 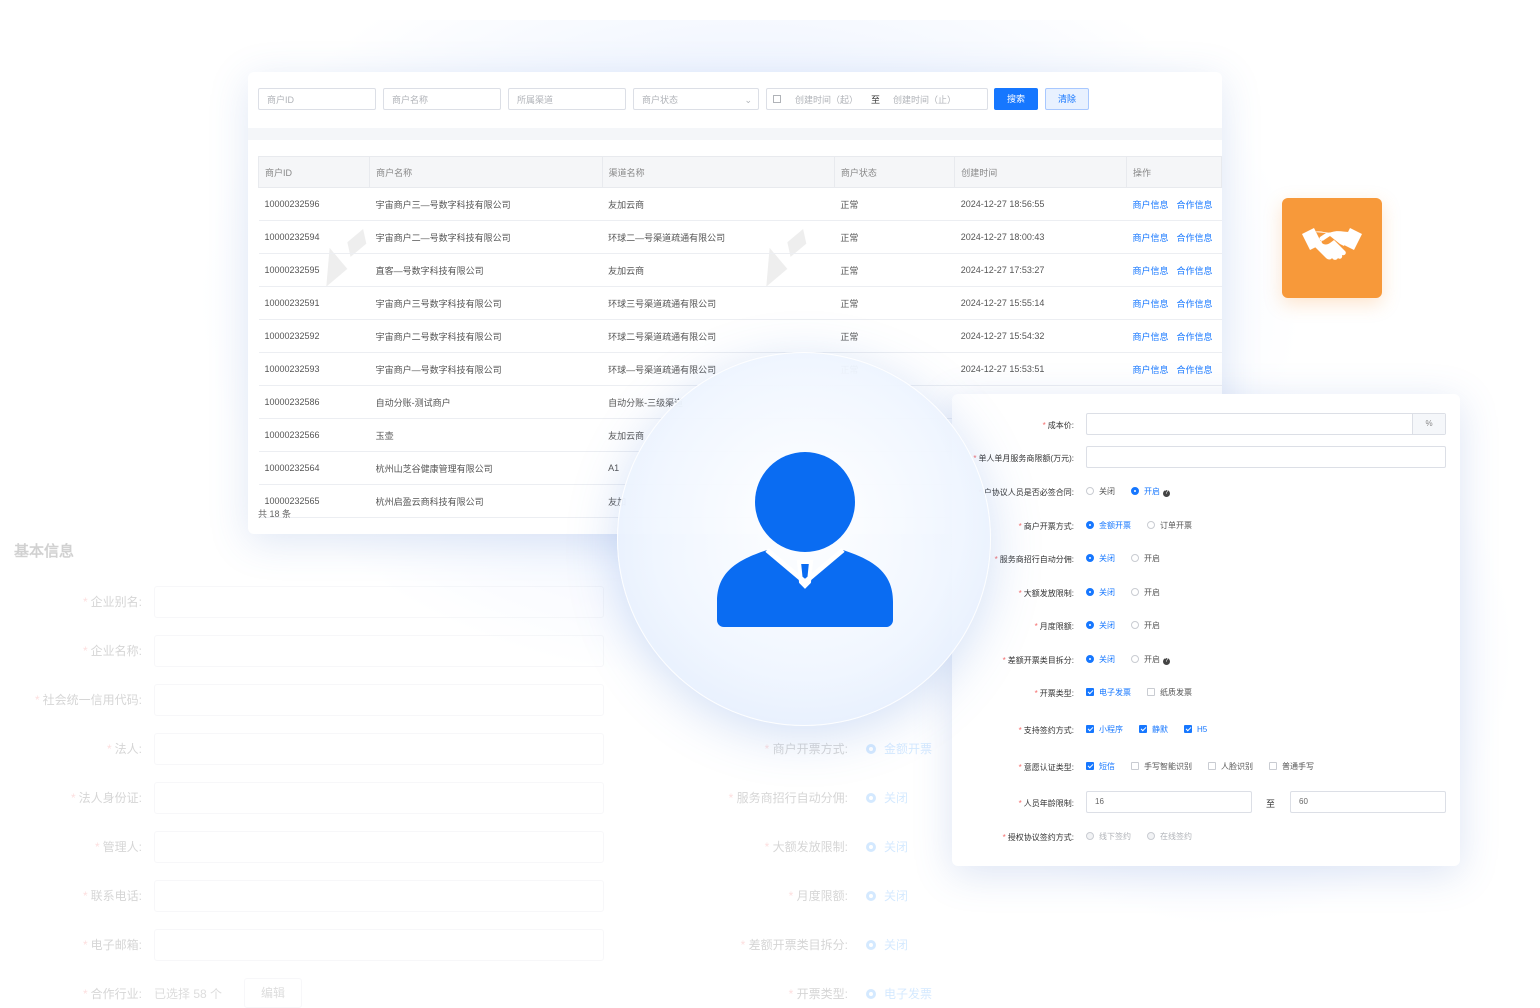 I want to click on option-group: 短信 手写智能识别 人脸识别 普通手写, so click(x=1208, y=766).